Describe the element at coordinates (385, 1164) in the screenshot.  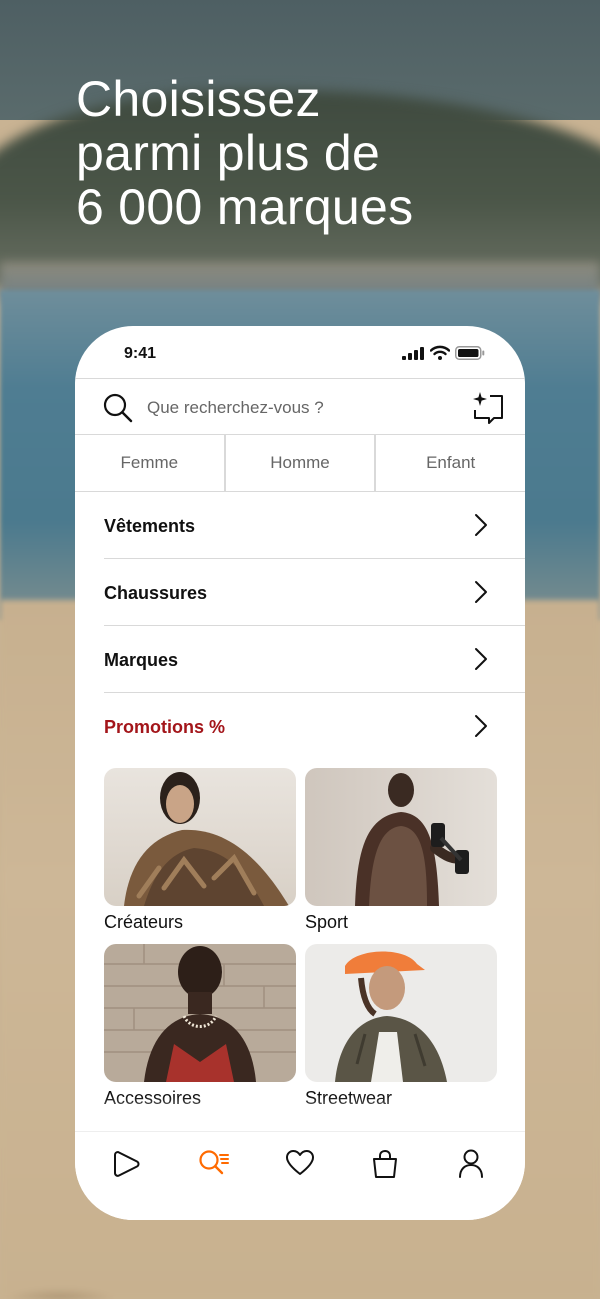
I see `bag-icon` at that location.